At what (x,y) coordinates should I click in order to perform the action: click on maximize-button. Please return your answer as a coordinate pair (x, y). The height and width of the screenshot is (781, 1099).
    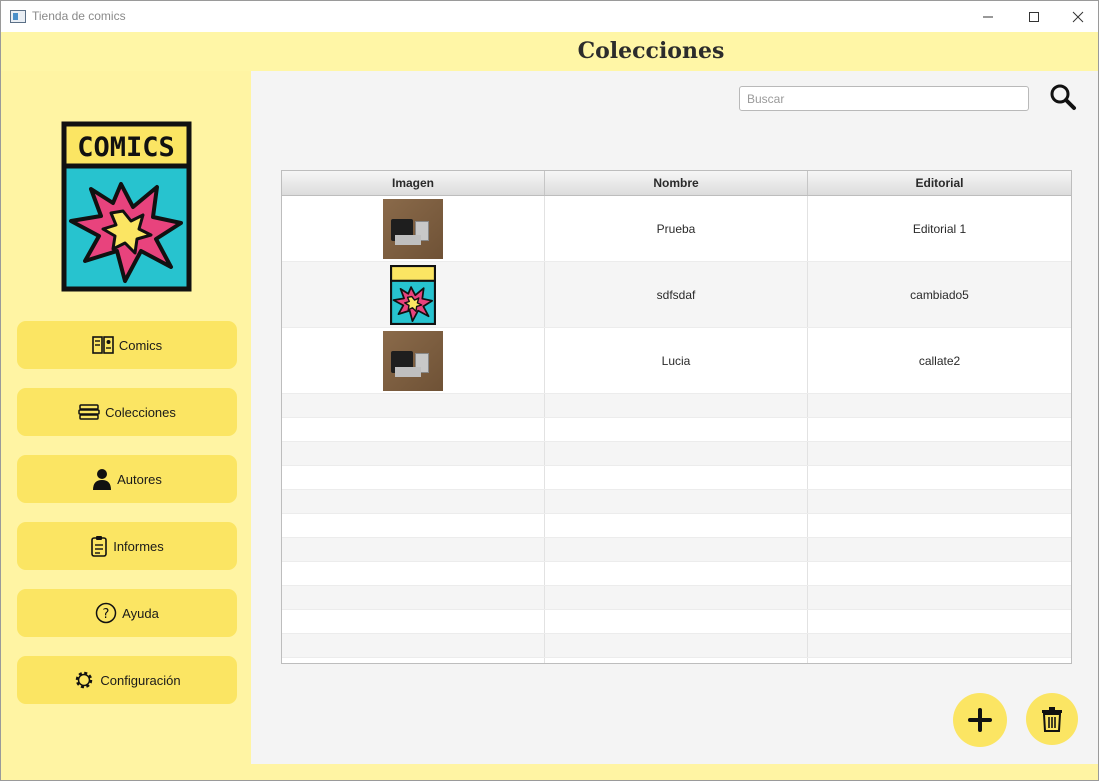
    Looking at the image, I should click on (1034, 16).